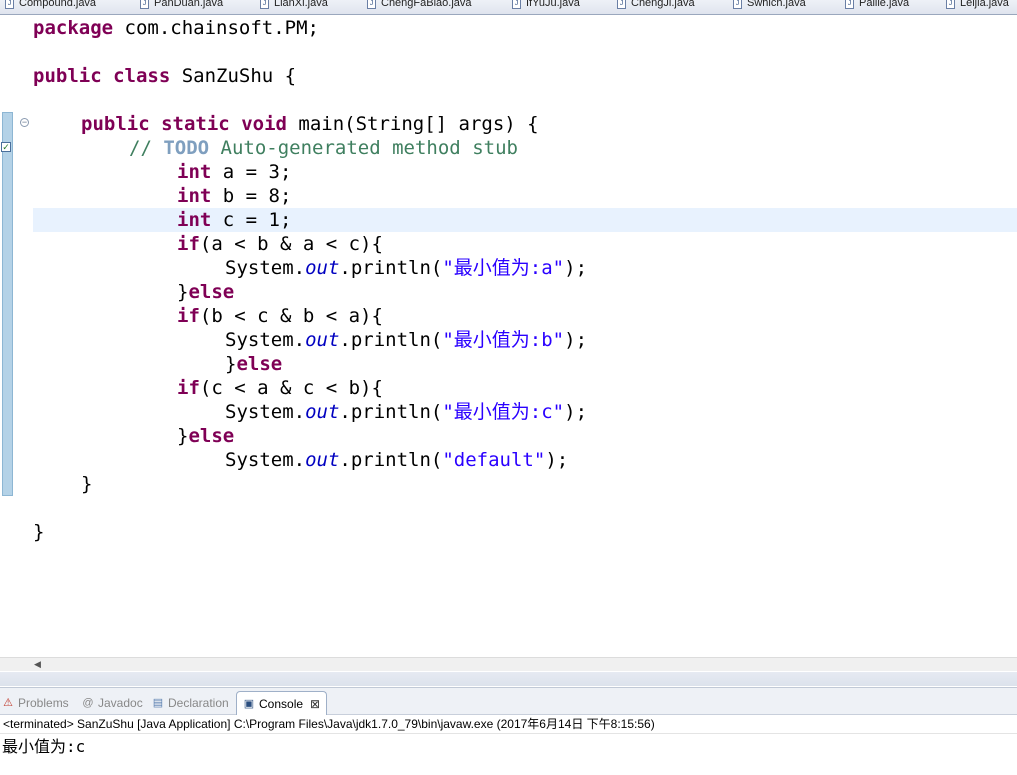 This screenshot has width=1017, height=775. What do you see at coordinates (406, 340) in the screenshot?
I see `code-line-print-2: System.out.println("最小值为:b");` at bounding box center [406, 340].